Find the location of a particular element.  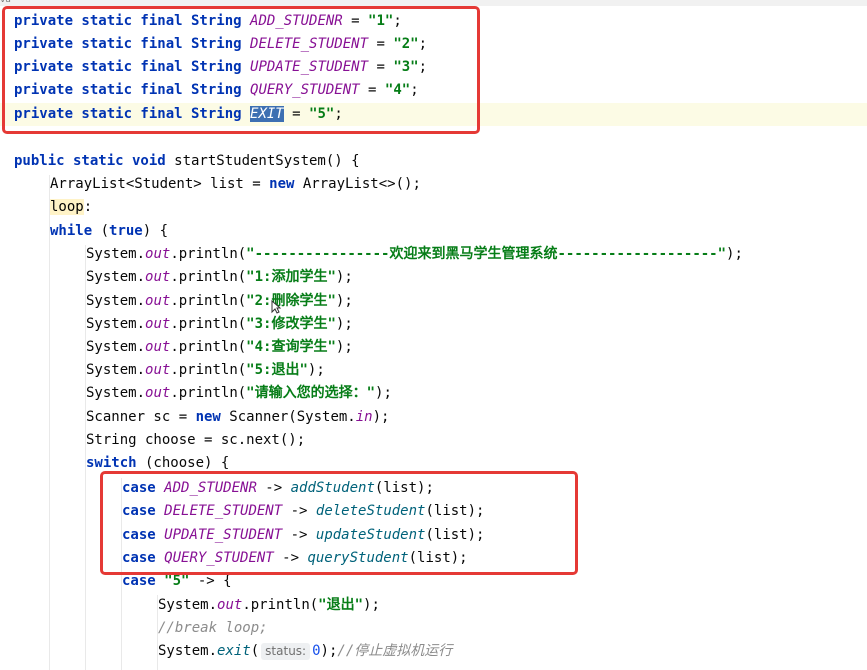

string-literal: "1:添加学生" is located at coordinates (291, 277).